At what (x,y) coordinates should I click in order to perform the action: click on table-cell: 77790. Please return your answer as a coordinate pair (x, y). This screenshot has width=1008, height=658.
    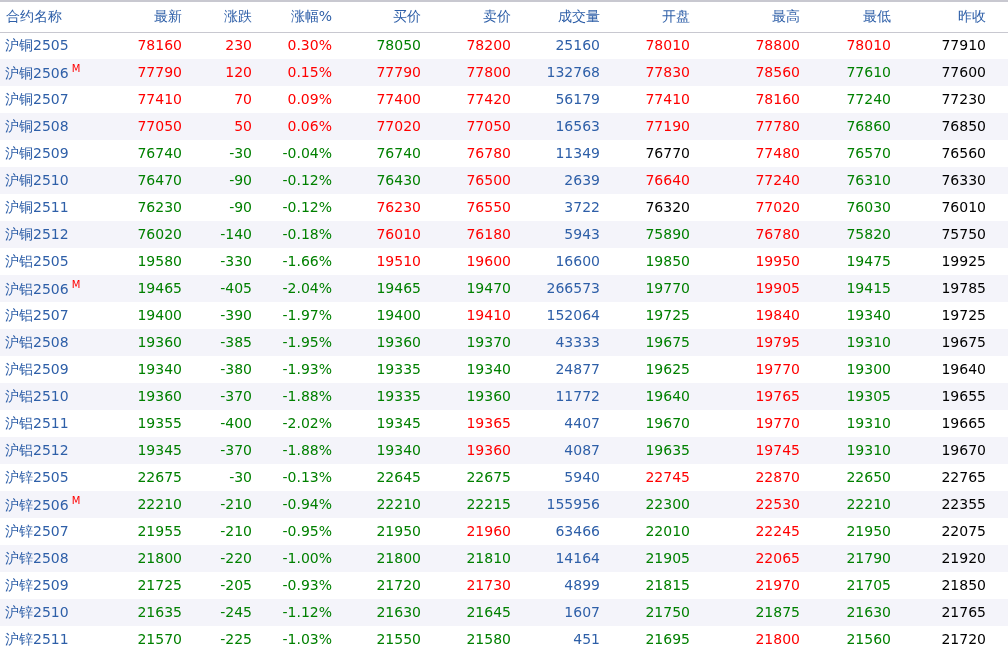
    Looking at the image, I should click on (398, 72).